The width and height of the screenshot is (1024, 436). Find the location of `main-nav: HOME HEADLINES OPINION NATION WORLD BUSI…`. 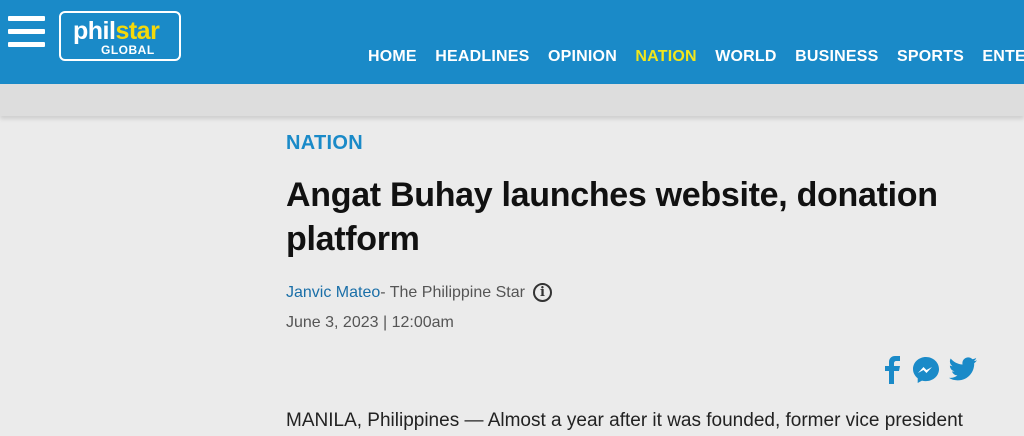

main-nav: HOME HEADLINES OPINION NATION WORLD BUSI… is located at coordinates (696, 57).